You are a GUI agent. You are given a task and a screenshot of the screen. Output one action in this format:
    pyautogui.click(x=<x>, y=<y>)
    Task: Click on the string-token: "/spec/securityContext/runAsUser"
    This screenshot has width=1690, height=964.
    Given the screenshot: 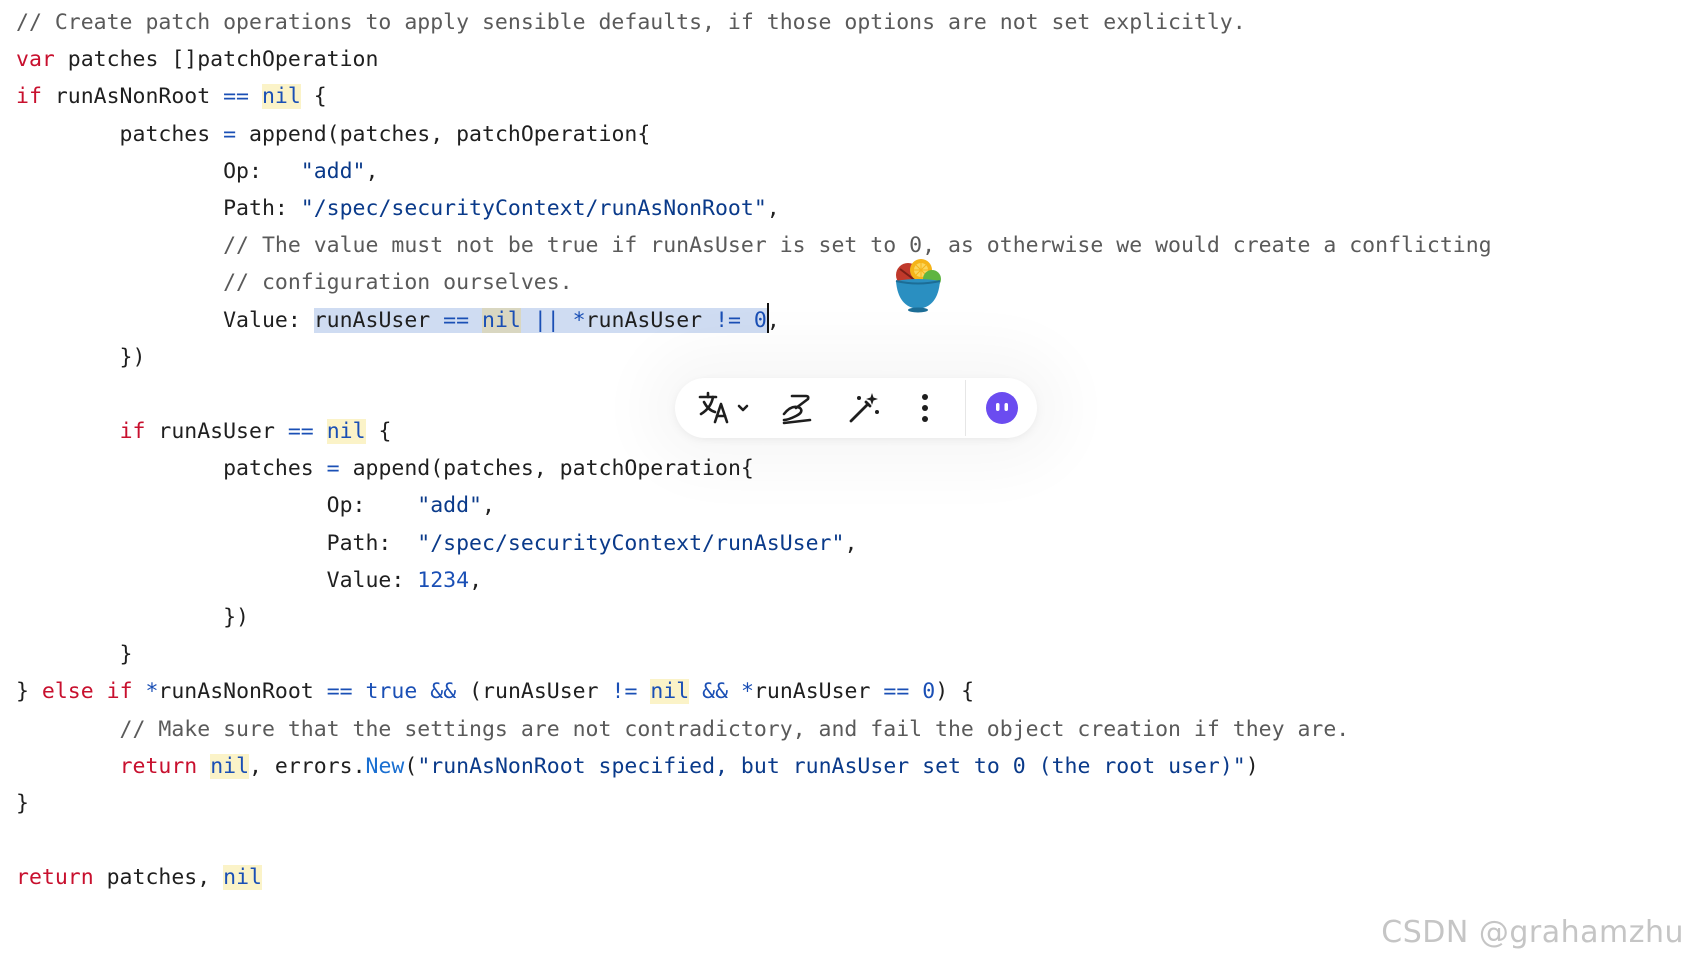 What is the action you would take?
    pyautogui.click(x=631, y=543)
    